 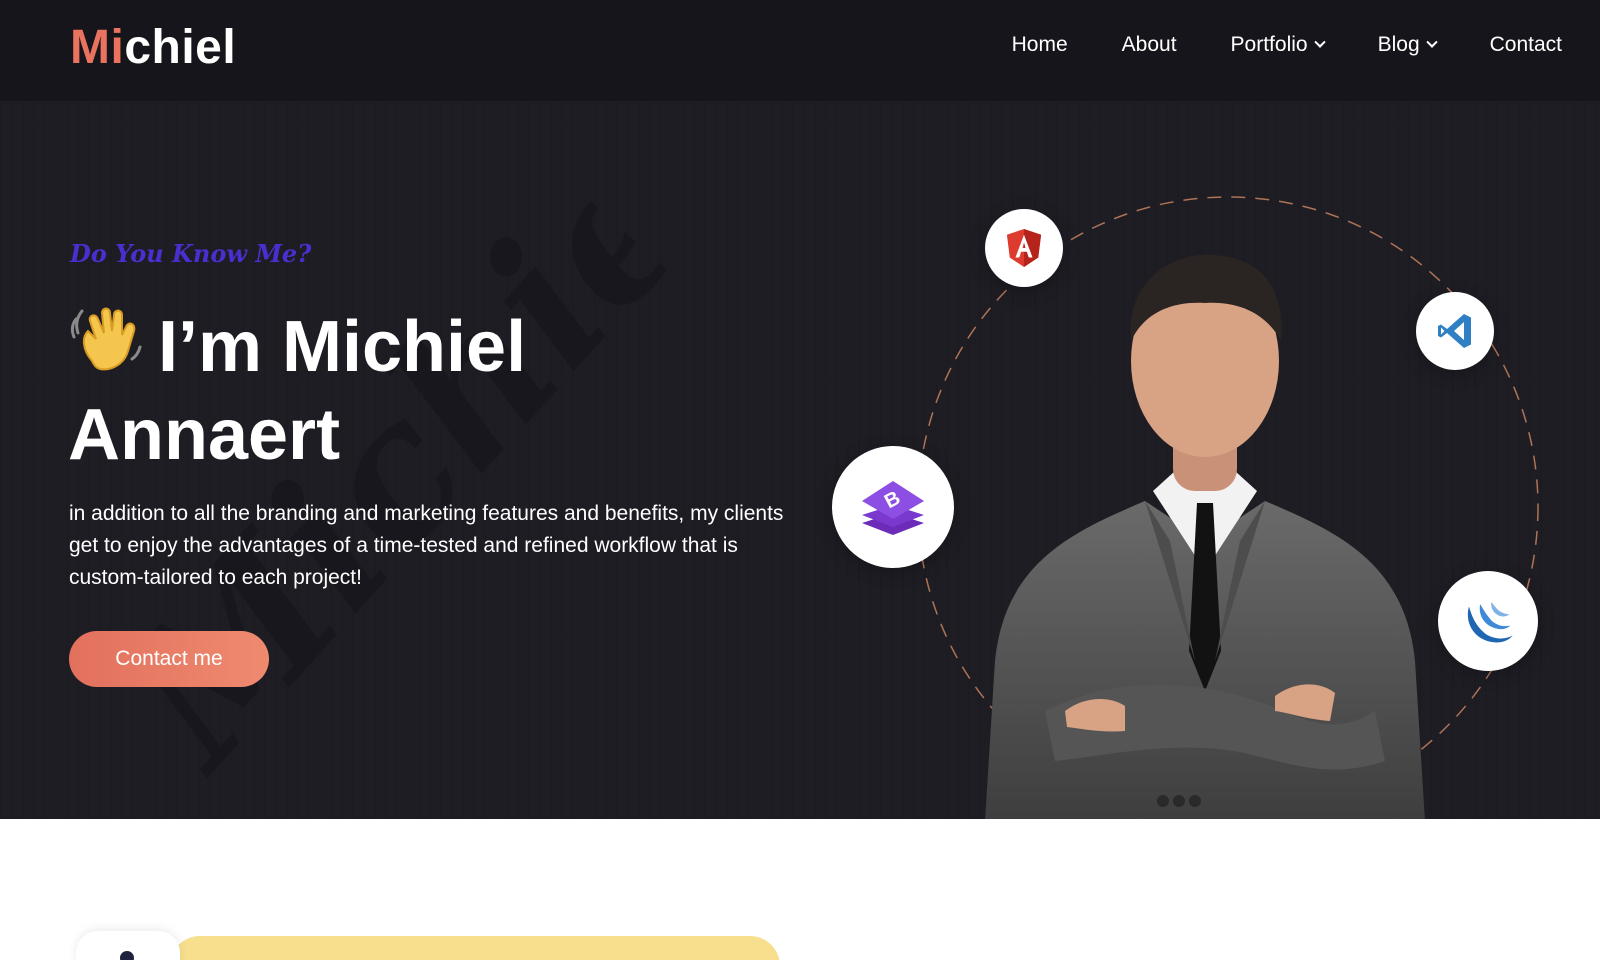 I want to click on angular-icon, so click(x=1024, y=248).